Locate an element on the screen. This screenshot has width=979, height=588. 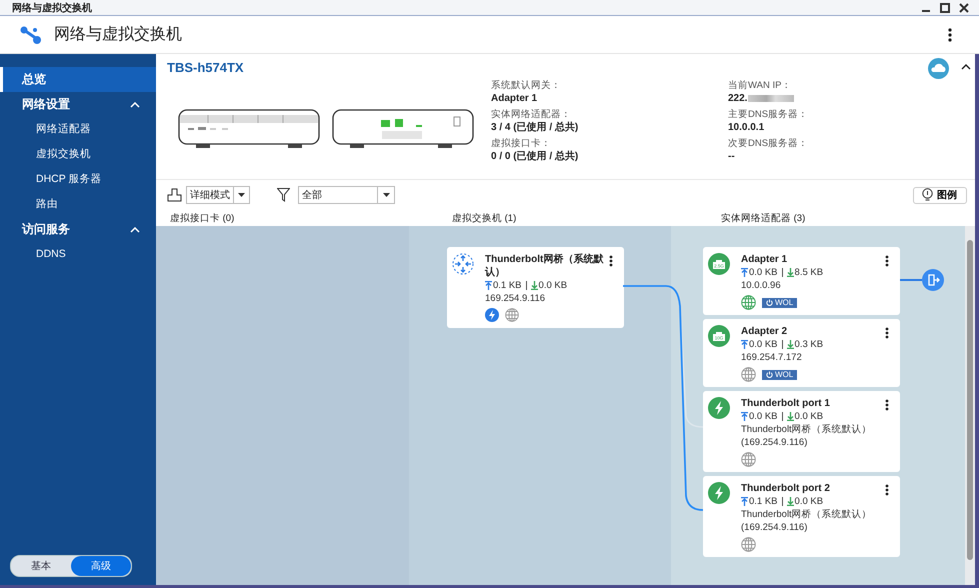
adapter-card: Thunderbolt port 2 0.1 KB 0.0 KB Thunderbolt网桥（系统默认）(169.254.9.116) is located at coordinates (801, 516).